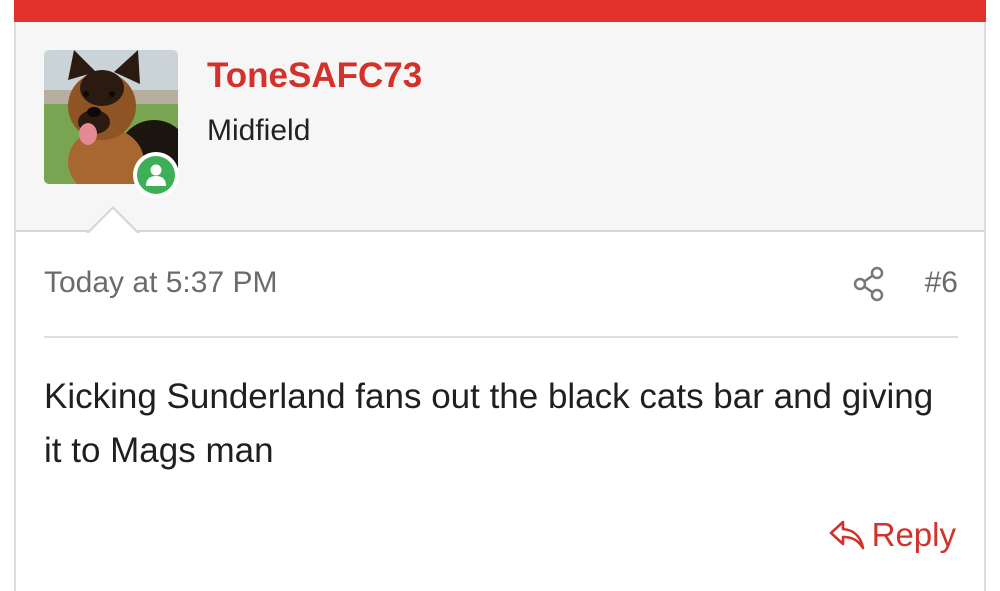  What do you see at coordinates (259, 130) in the screenshot?
I see `user-title: Midfield` at bounding box center [259, 130].